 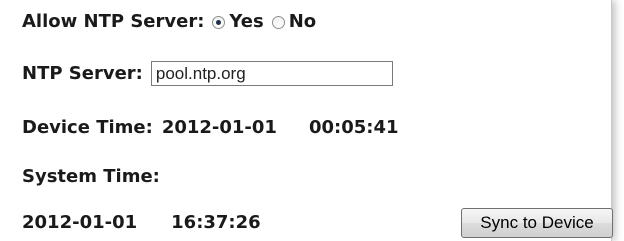 I want to click on ntp-server-label: NTP Server:, so click(x=82, y=73).